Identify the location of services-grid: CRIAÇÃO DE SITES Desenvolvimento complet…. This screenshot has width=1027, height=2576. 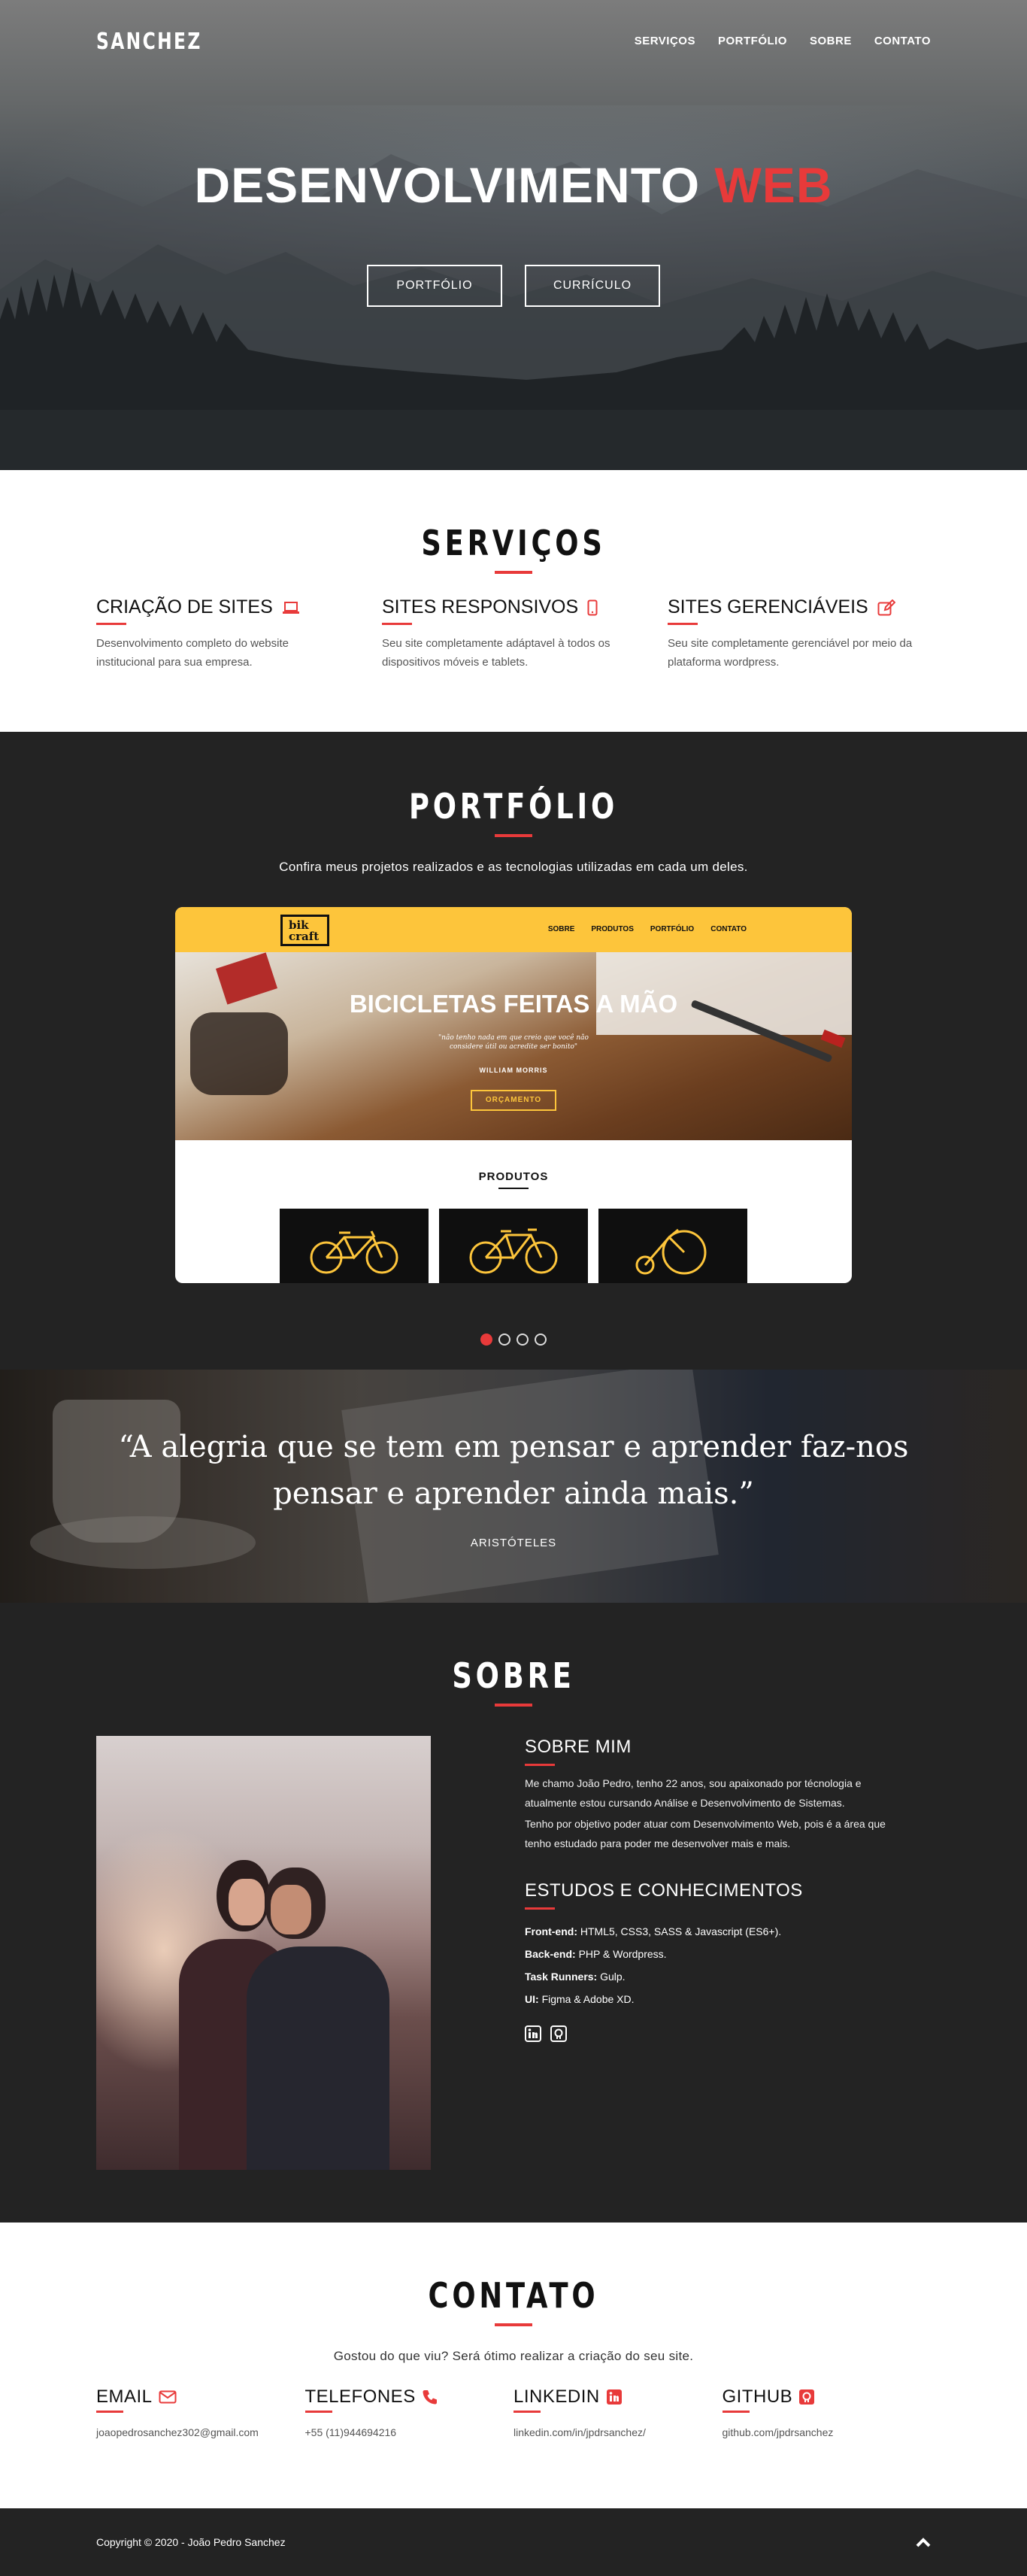
(513, 634).